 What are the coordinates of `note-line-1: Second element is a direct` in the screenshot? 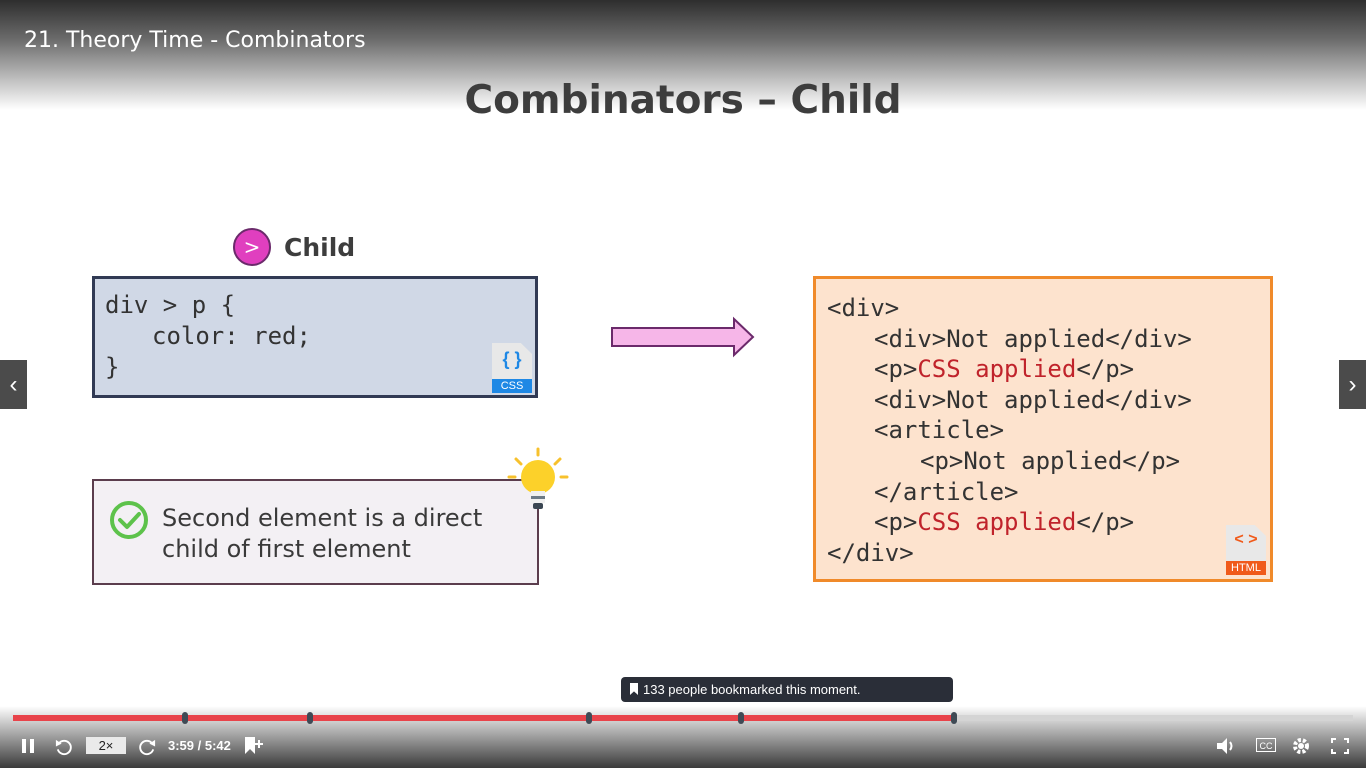 It's located at (322, 518).